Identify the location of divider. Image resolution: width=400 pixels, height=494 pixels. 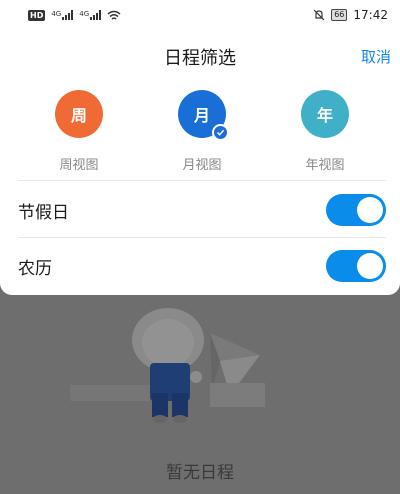
(202, 180).